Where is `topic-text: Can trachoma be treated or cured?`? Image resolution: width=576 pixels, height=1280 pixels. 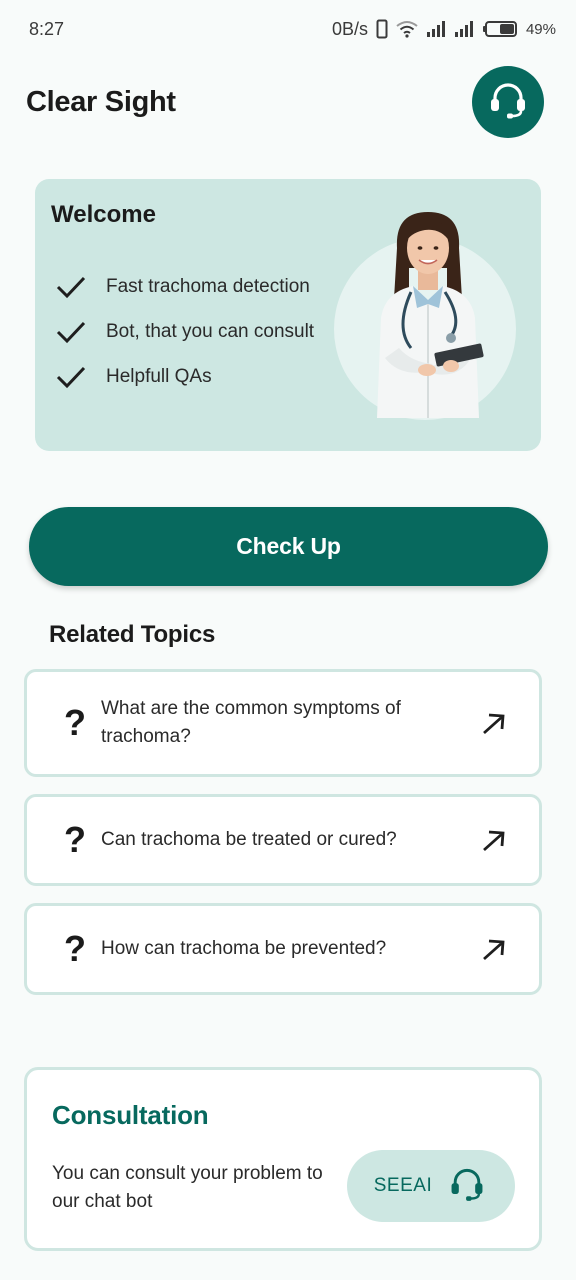
topic-text: Can trachoma be treated or cured? is located at coordinates (249, 839).